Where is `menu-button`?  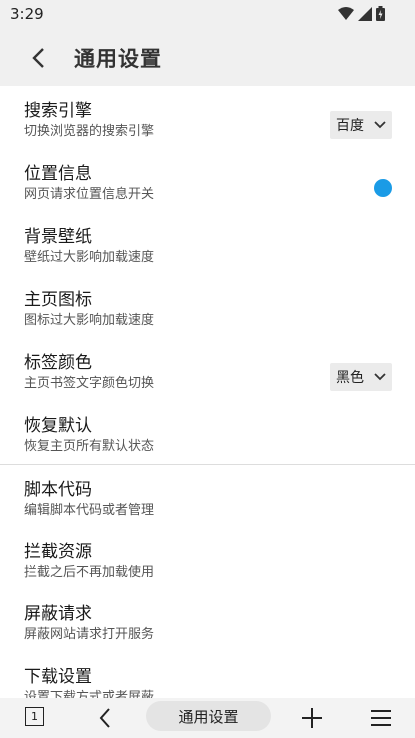 menu-button is located at coordinates (381, 718).